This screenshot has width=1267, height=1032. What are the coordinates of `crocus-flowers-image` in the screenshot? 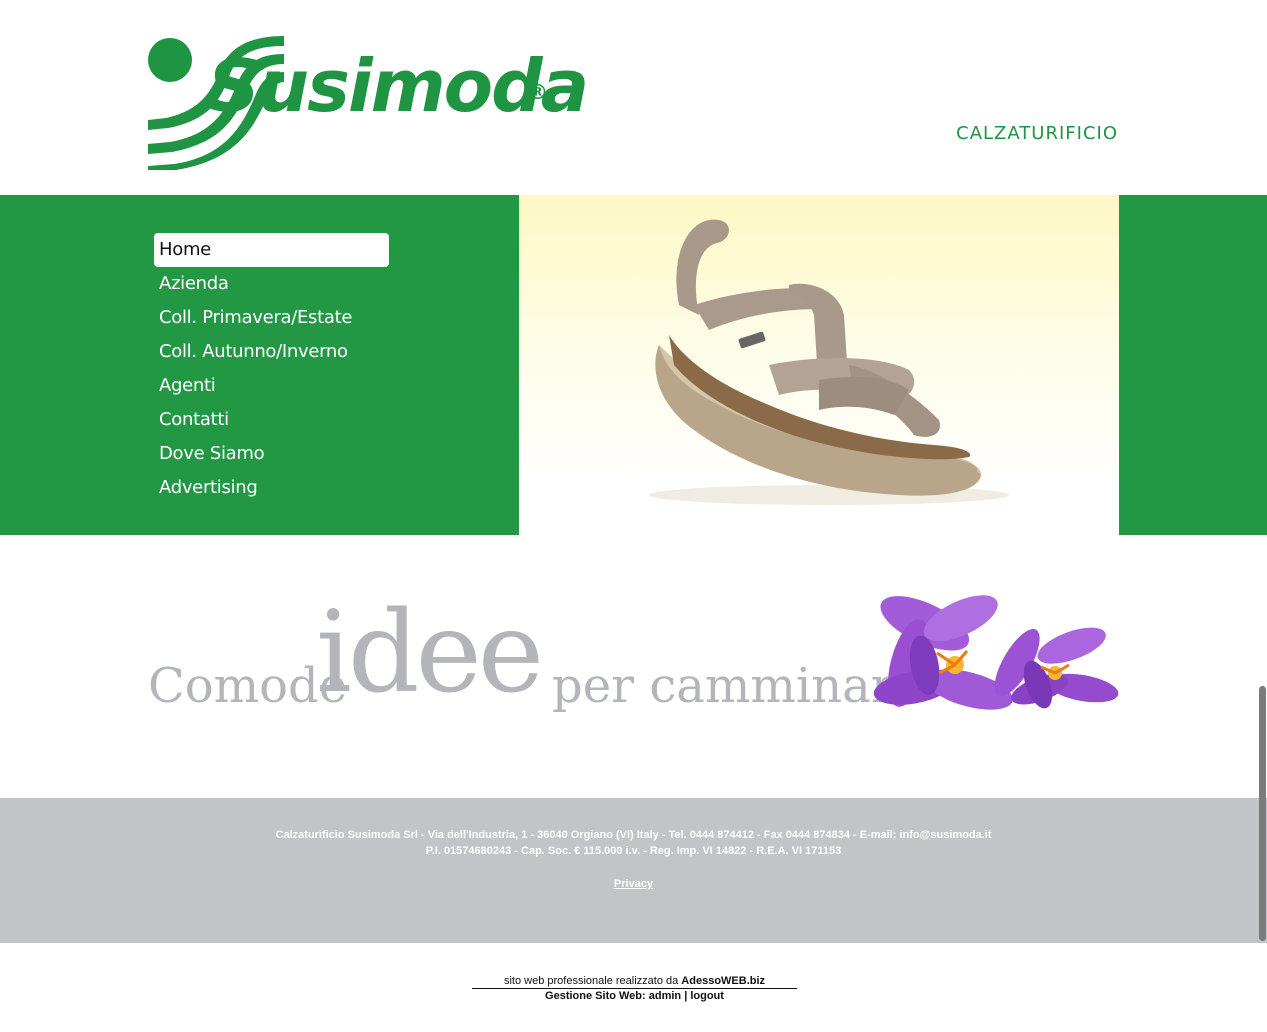 It's located at (996, 652).